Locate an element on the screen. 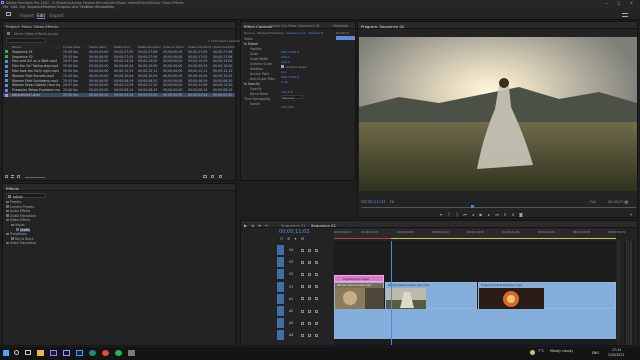  selection-tool-icon: ▶ is located at coordinates (245, 225).